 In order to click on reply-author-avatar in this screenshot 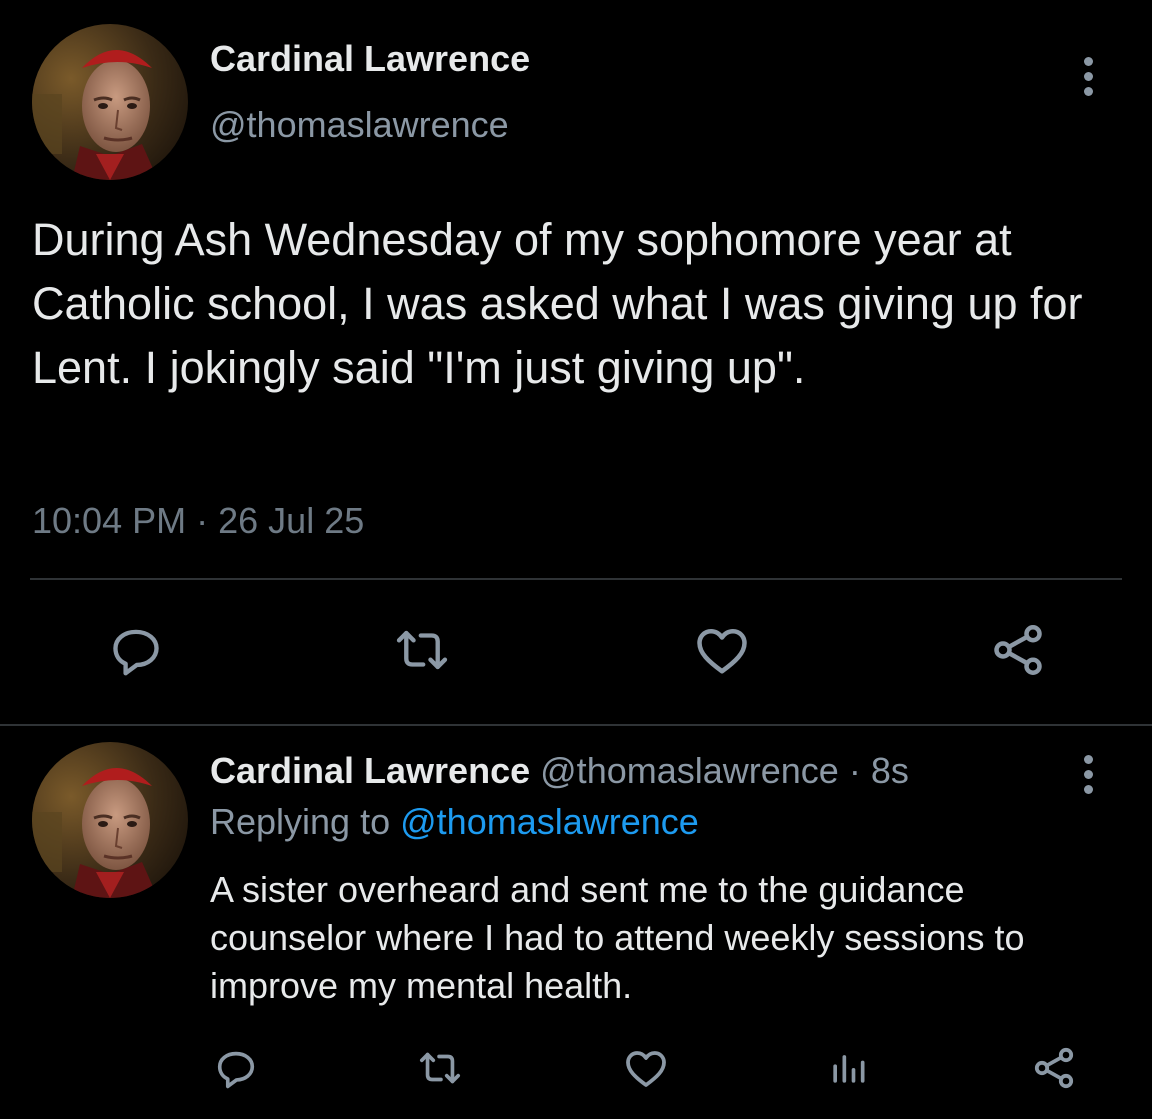, I will do `click(110, 820)`.